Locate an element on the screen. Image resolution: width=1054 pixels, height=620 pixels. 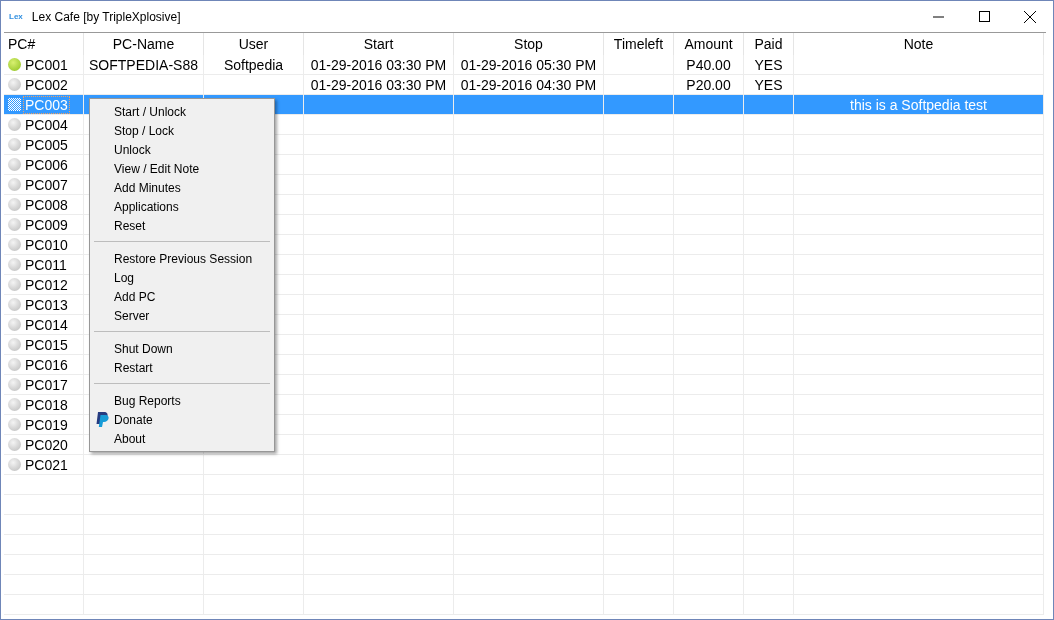
table-cell: 01-29-2016 05:30 PM is located at coordinates (529, 65).